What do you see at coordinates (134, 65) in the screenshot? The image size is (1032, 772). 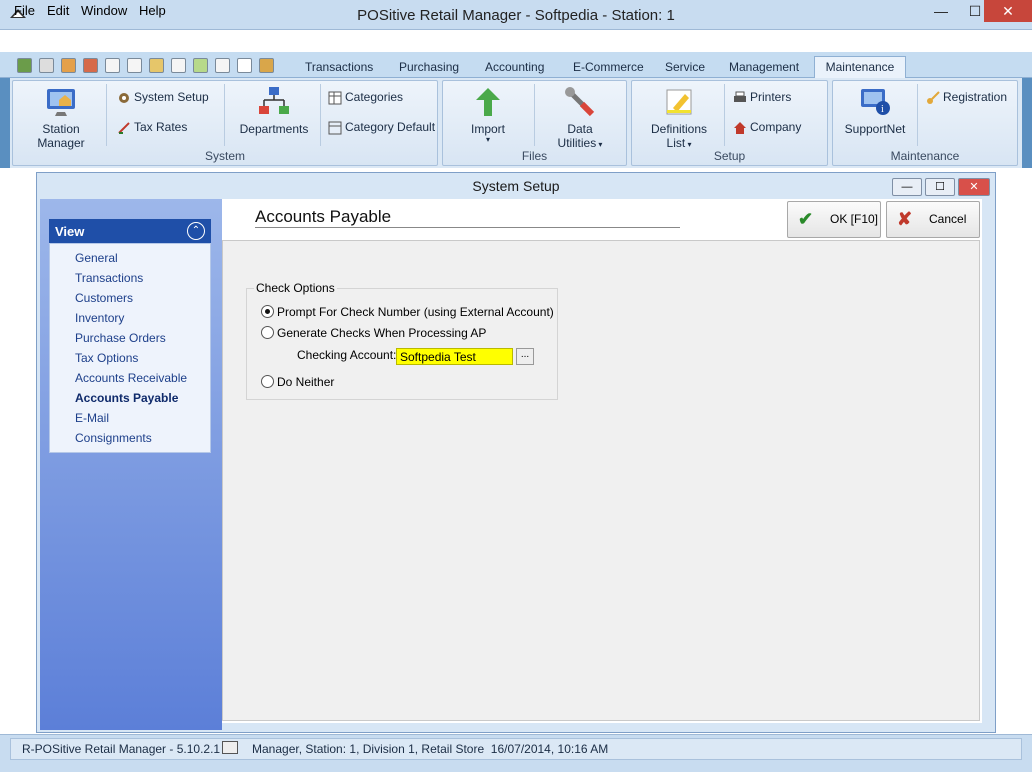 I see `calendar-icon` at bounding box center [134, 65].